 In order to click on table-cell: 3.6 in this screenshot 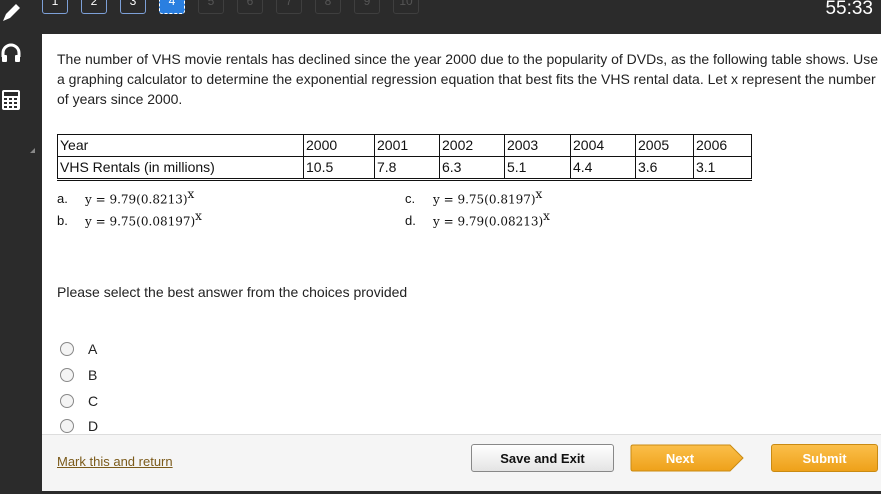, I will do `click(664, 168)`.